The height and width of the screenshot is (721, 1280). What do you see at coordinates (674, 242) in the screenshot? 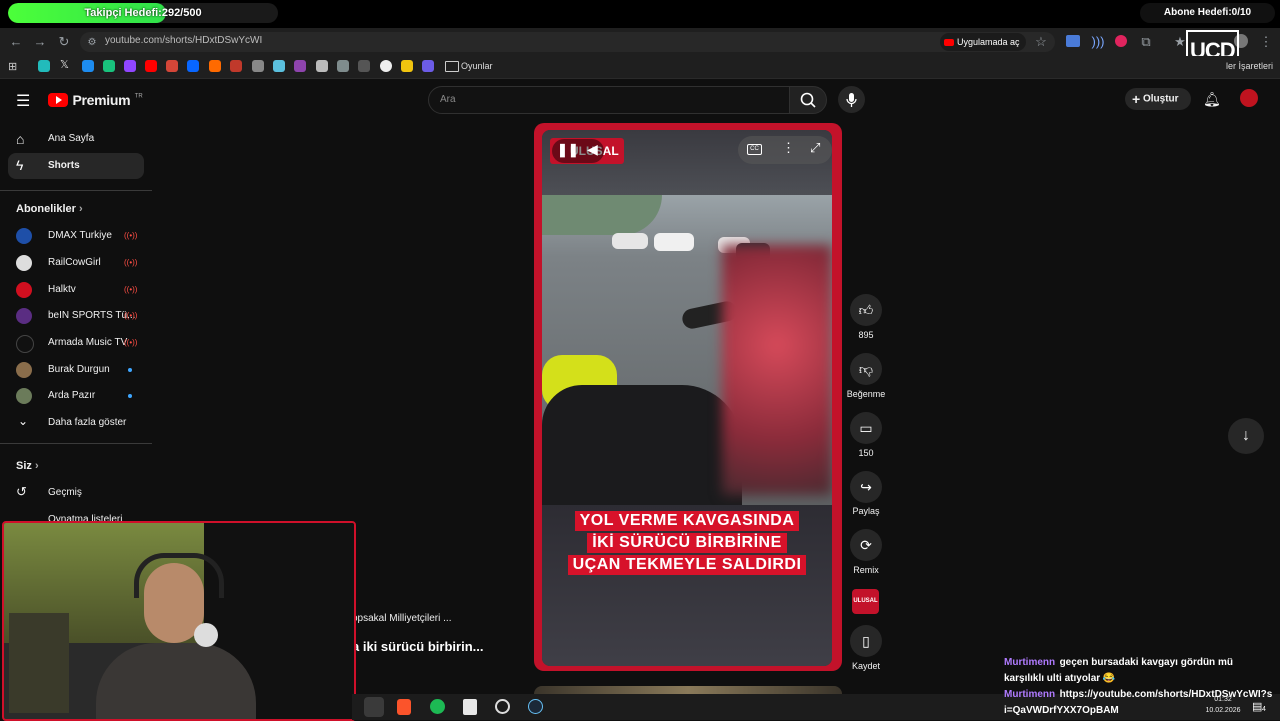
I see `car` at bounding box center [674, 242].